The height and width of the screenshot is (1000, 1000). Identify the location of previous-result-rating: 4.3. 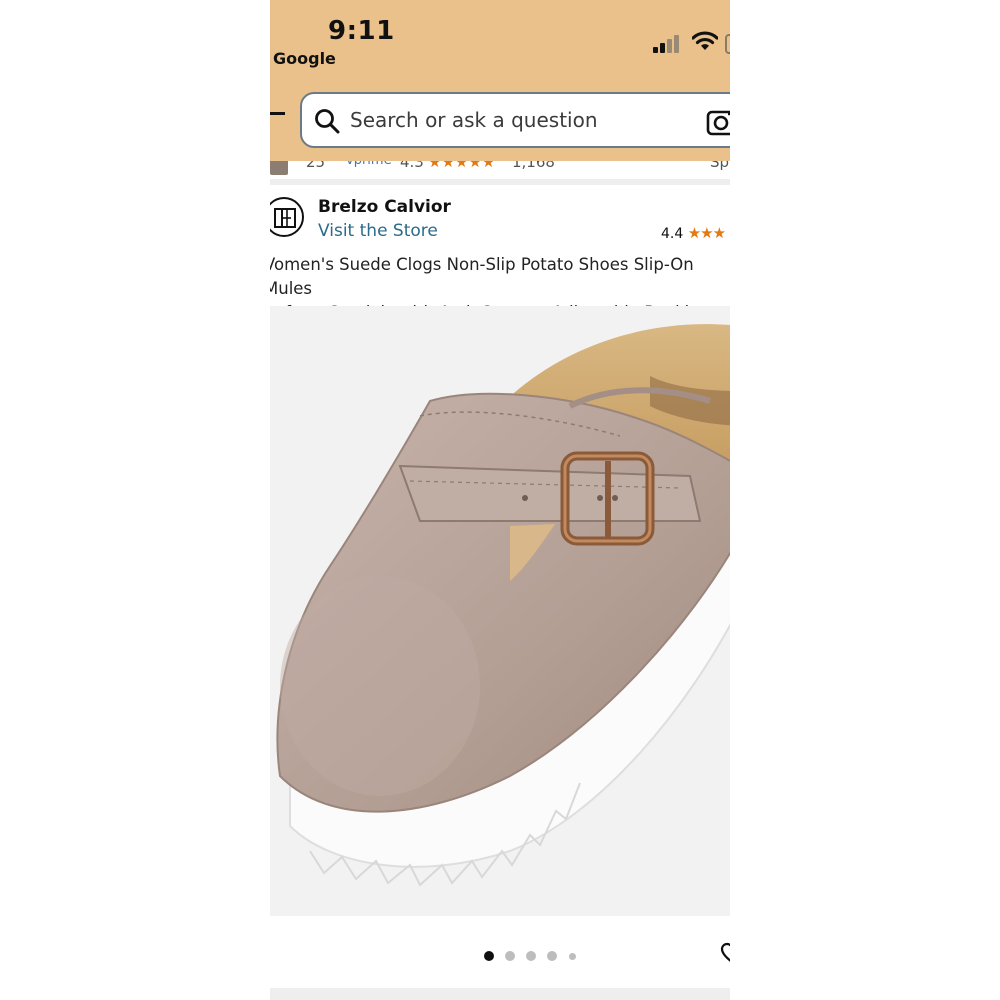
(412, 166).